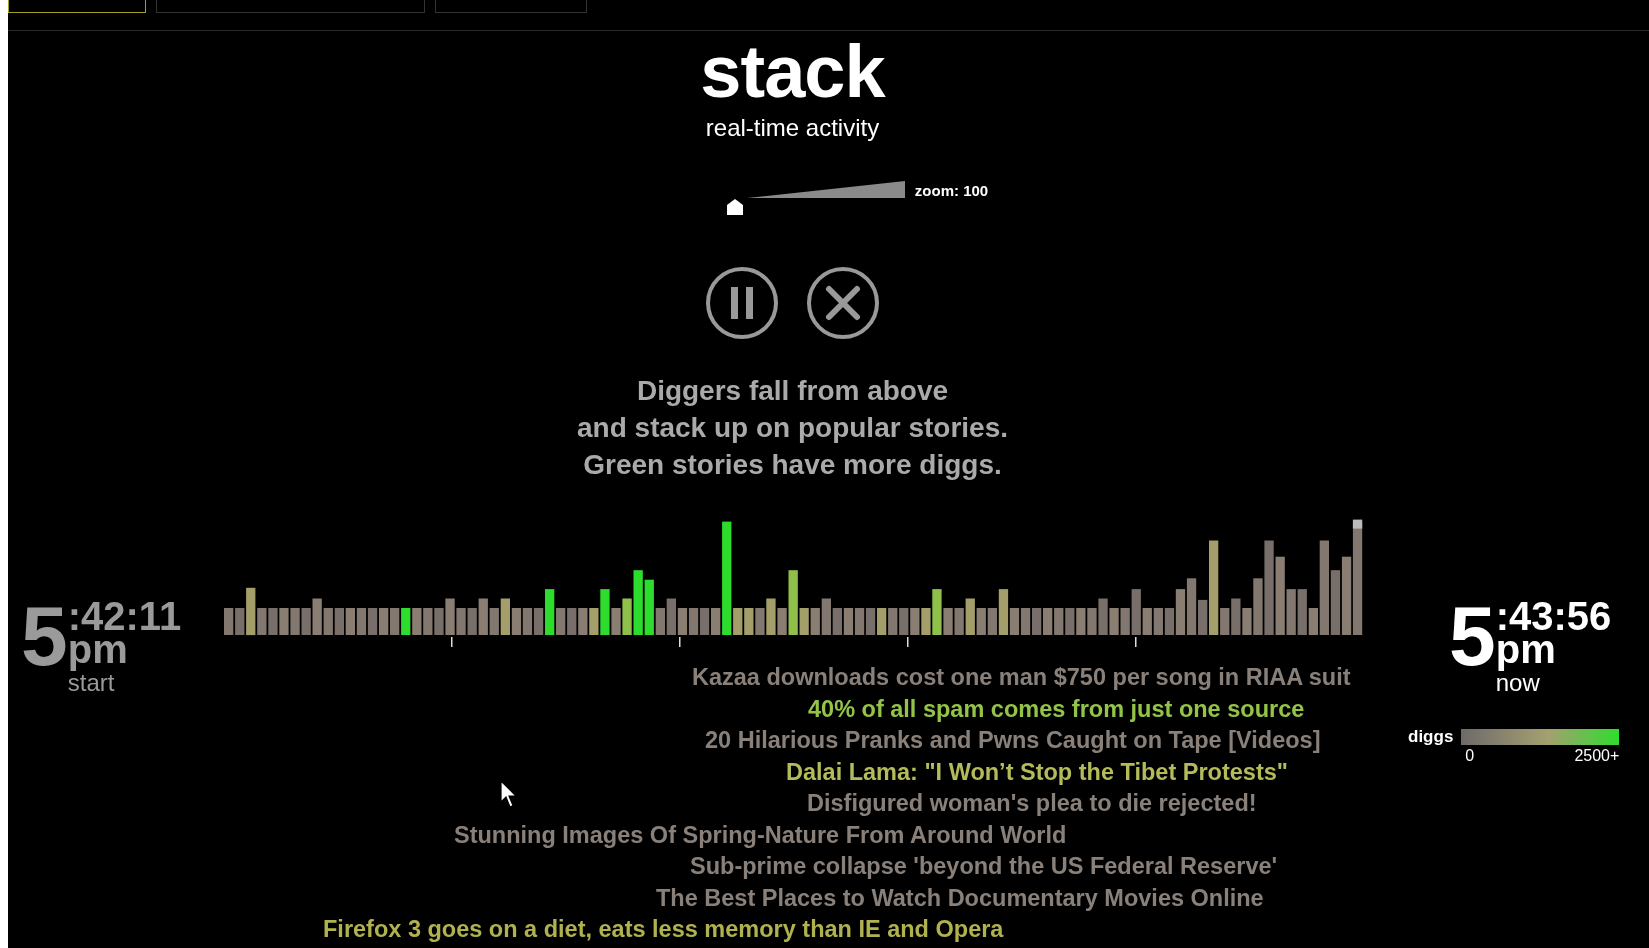 The height and width of the screenshot is (948, 1649). Describe the element at coordinates (1597, 756) in the screenshot. I see `scale-max: 2500+` at that location.